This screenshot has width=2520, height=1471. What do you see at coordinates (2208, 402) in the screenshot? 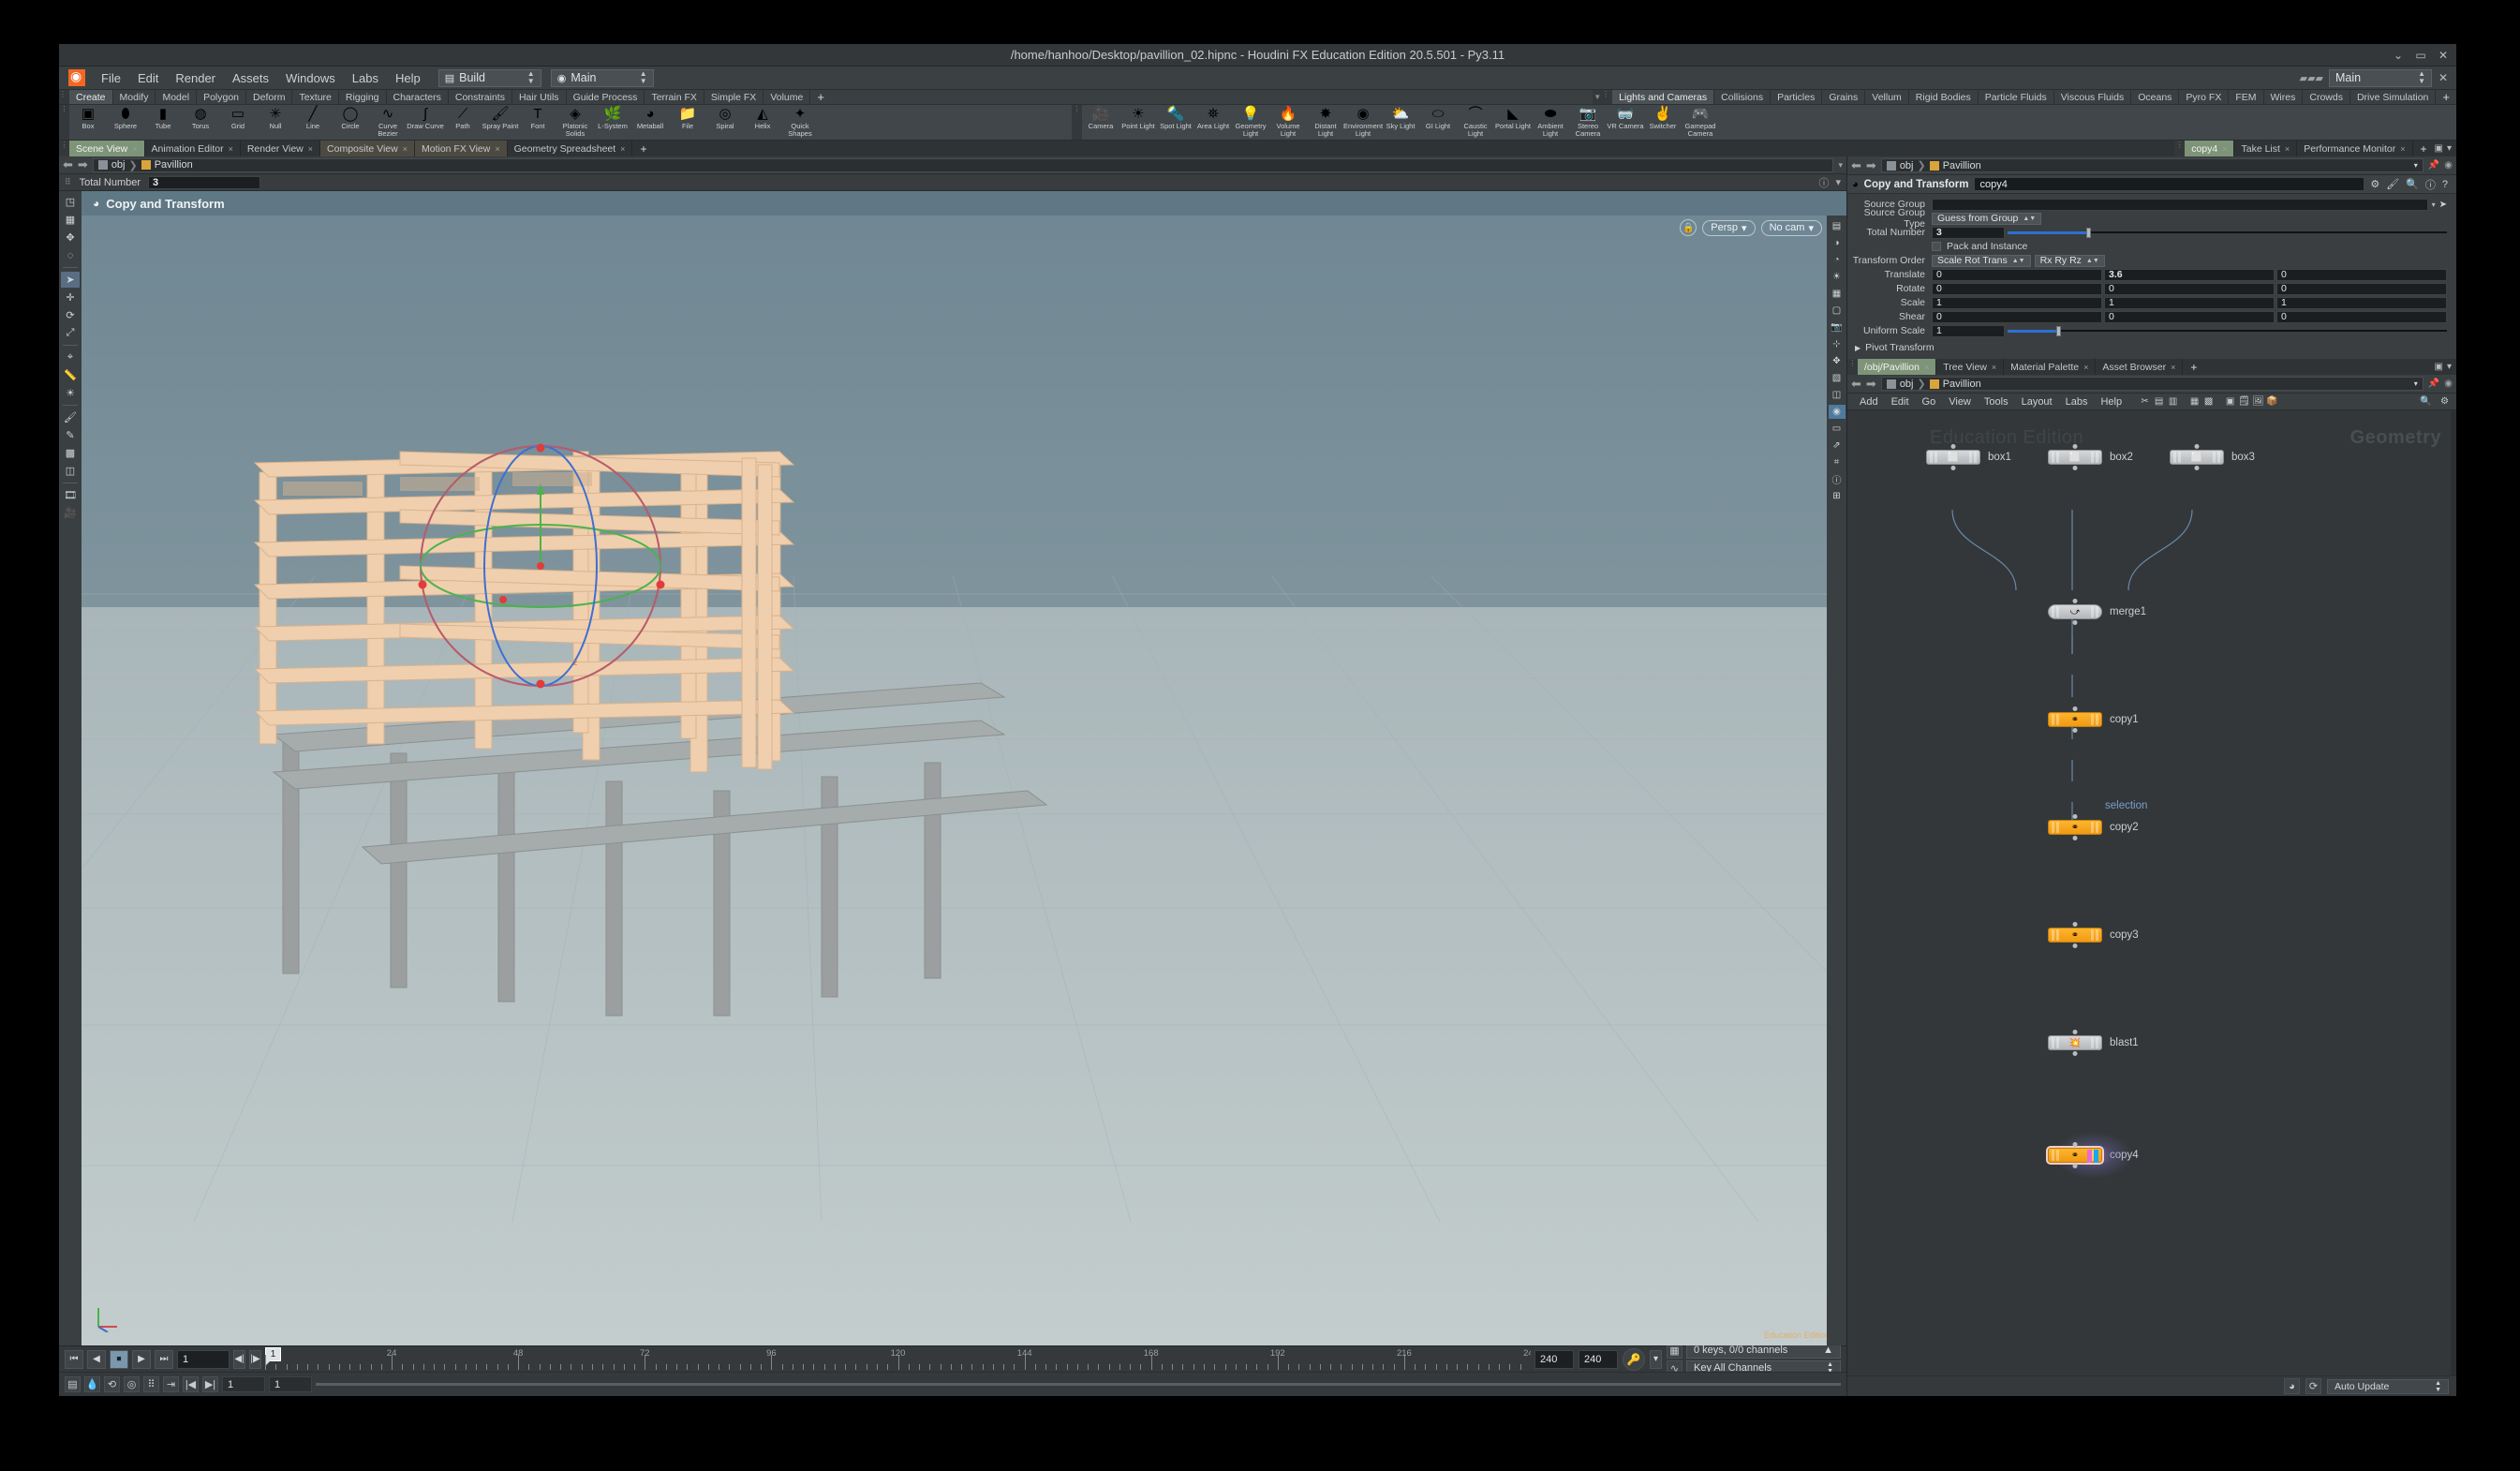
I see `network-shape-icon: ▩` at bounding box center [2208, 402].